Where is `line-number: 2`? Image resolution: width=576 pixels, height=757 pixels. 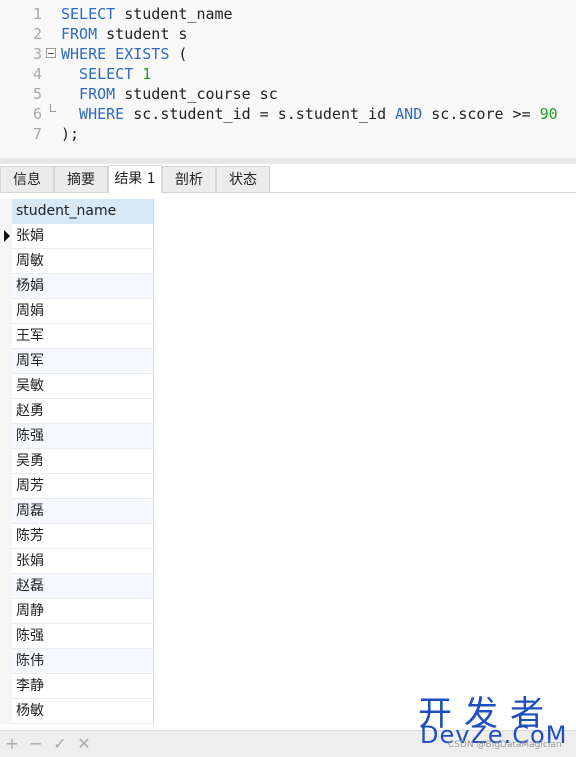
line-number: 2 is located at coordinates (37, 34).